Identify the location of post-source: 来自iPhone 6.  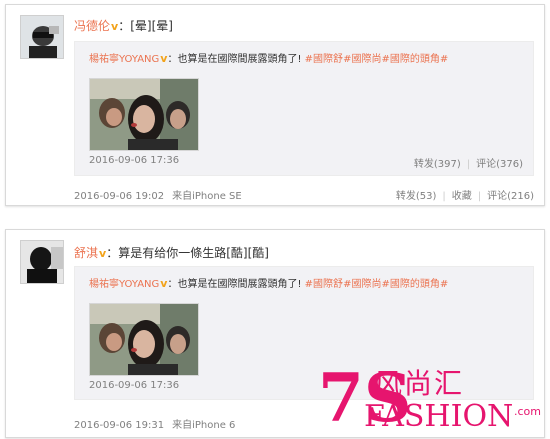
(204, 425).